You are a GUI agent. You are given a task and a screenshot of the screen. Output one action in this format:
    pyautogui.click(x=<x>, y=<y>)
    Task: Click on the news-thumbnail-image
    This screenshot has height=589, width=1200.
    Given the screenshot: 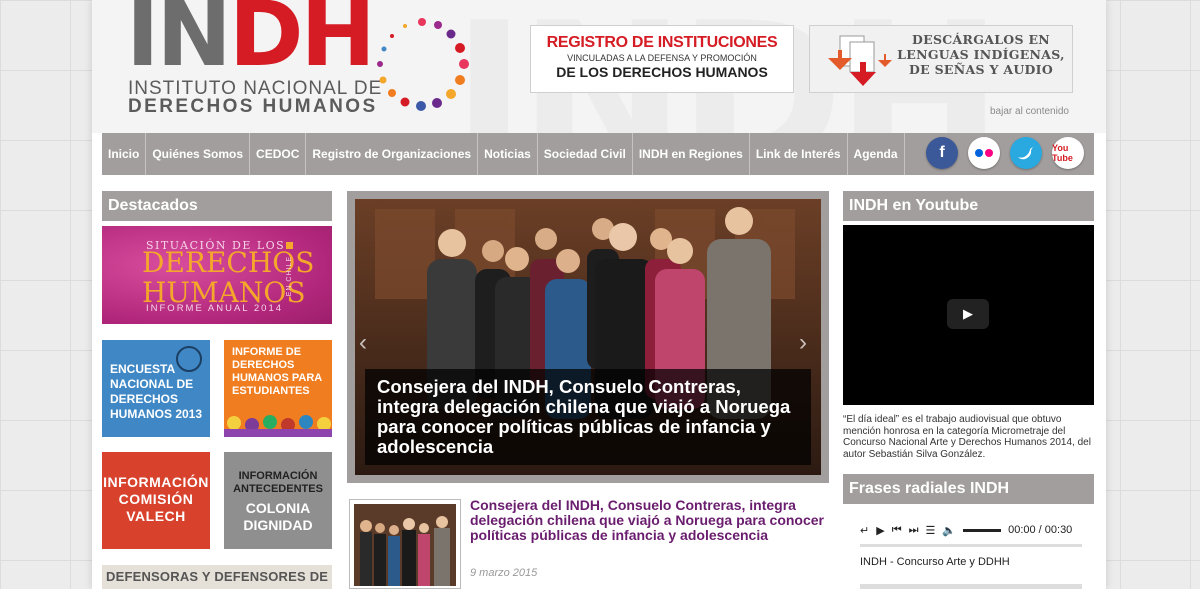 What is the action you would take?
    pyautogui.click(x=405, y=545)
    